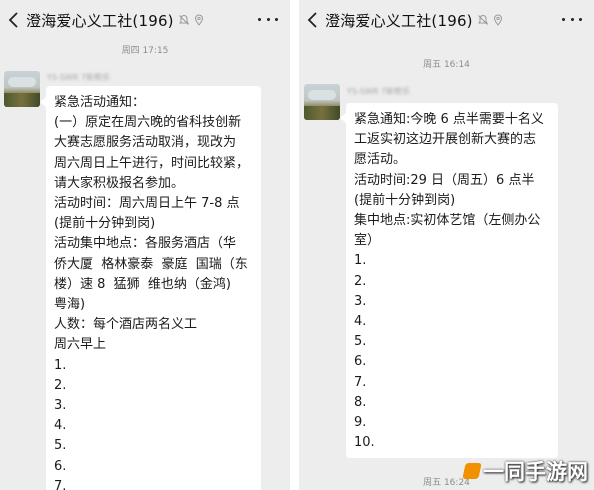 The width and height of the screenshot is (594, 490). I want to click on message-line: 周六早上, so click(80, 345).